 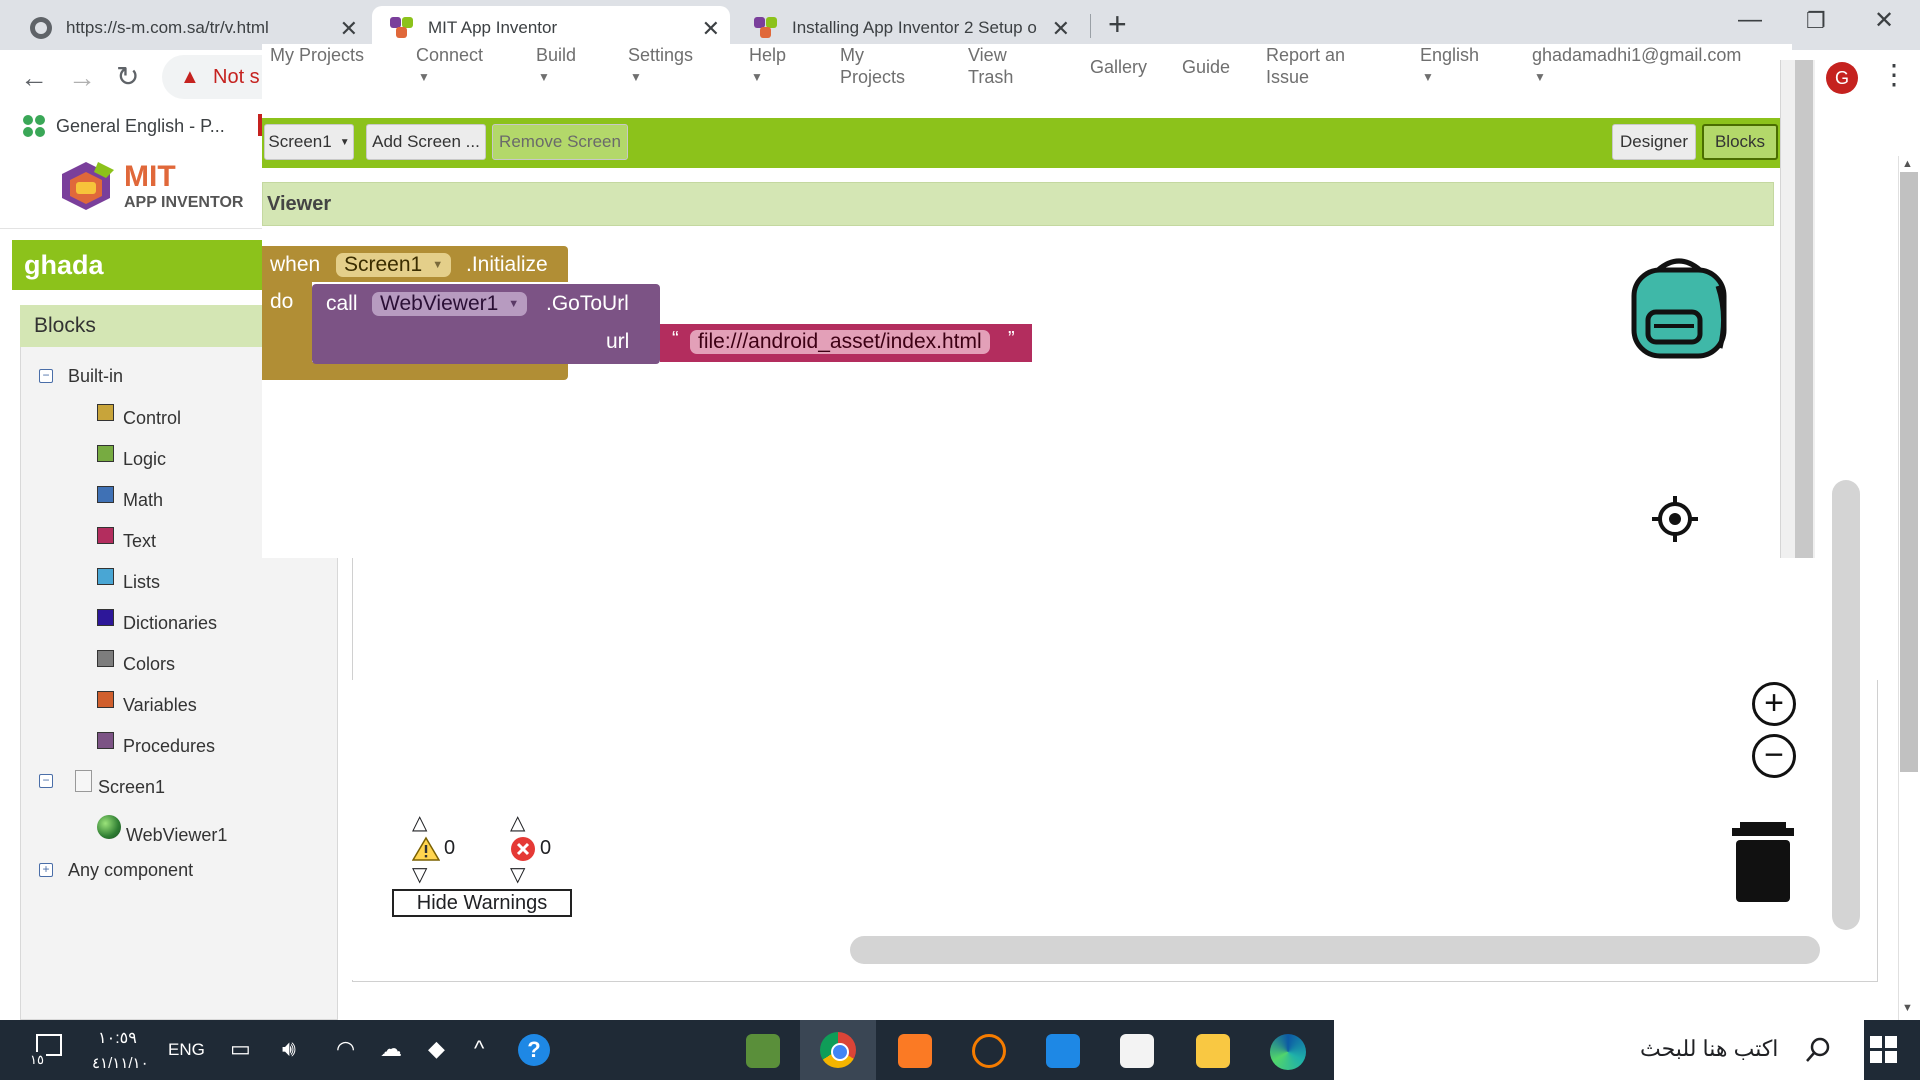 What do you see at coordinates (523, 849) in the screenshot?
I see `error-icon` at bounding box center [523, 849].